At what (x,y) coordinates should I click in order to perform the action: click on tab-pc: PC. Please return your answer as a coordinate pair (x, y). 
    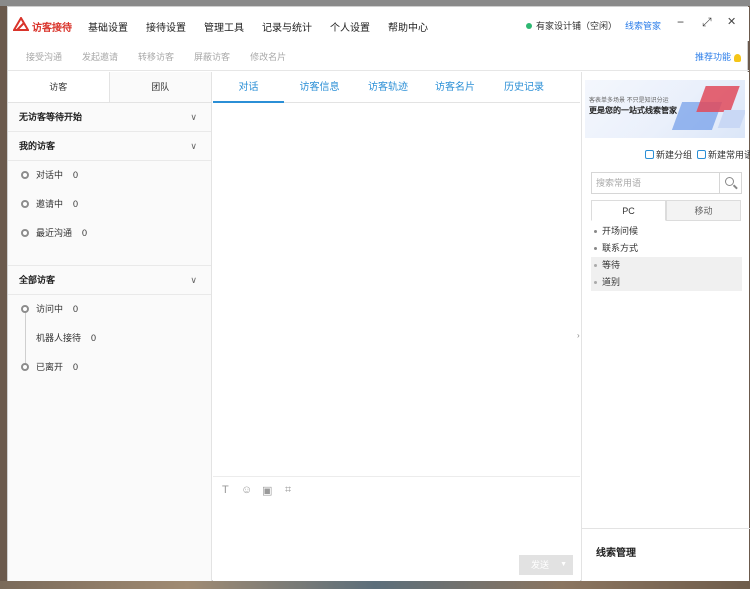
    Looking at the image, I should click on (628, 210).